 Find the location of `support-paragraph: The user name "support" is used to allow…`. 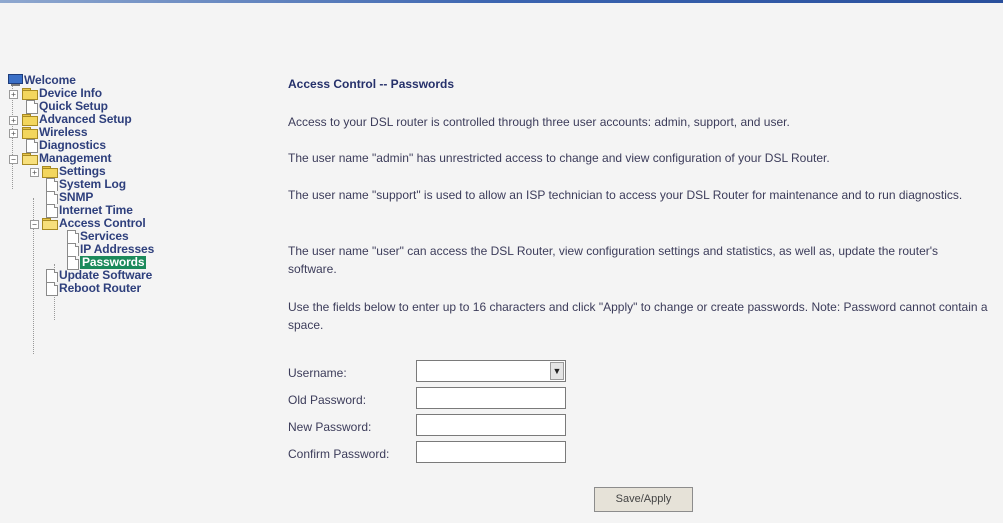

support-paragraph: The user name "support" is used to allow… is located at coordinates (625, 195).